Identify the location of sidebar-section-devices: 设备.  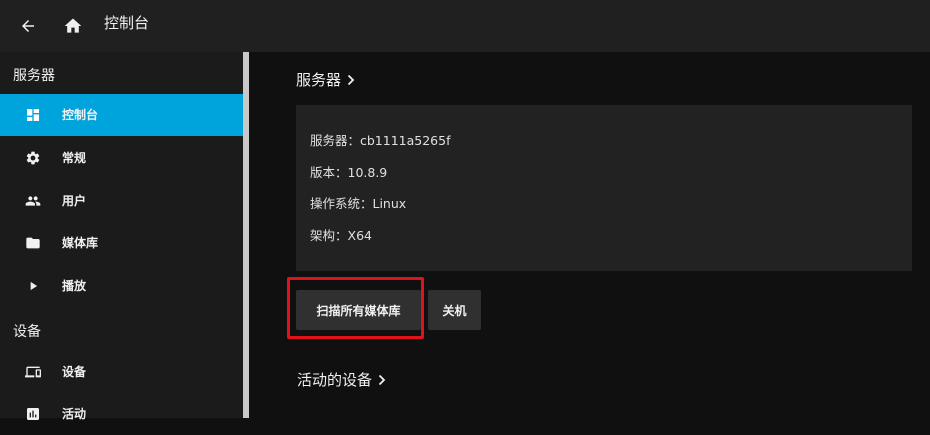
(27, 332).